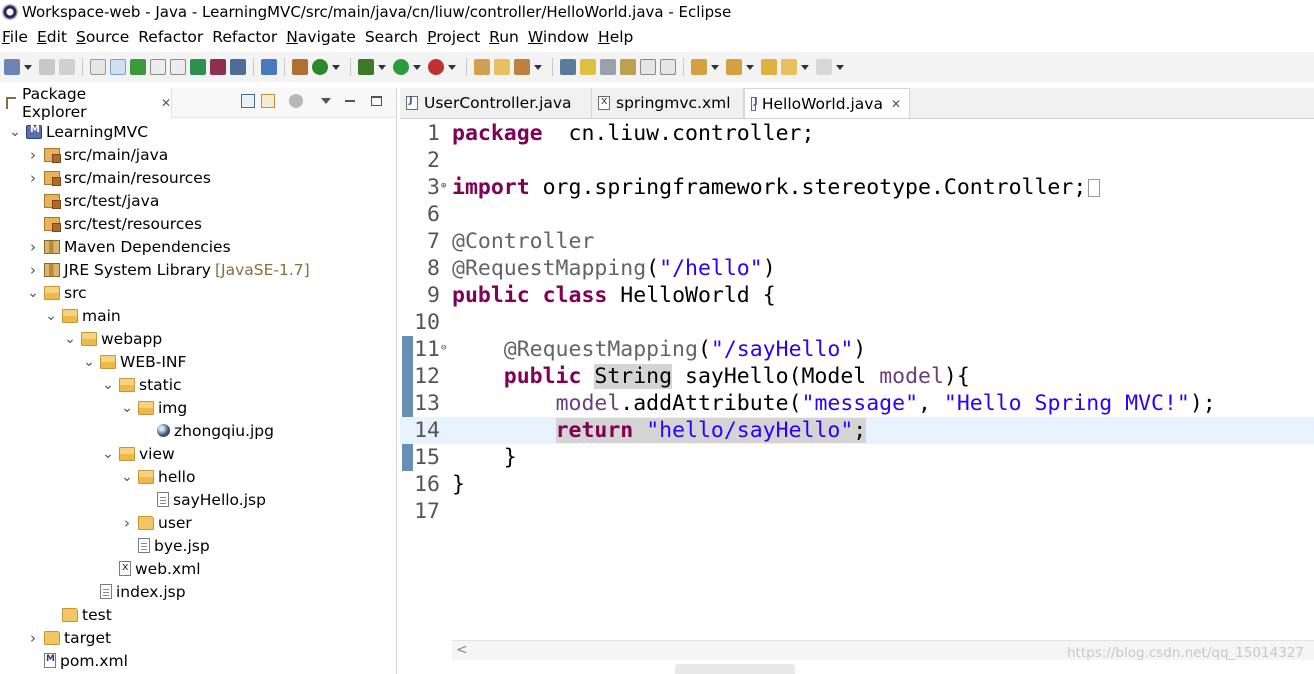 The width and height of the screenshot is (1314, 674). Describe the element at coordinates (134, 591) in the screenshot. I see `tree-item: index.jsp` at that location.